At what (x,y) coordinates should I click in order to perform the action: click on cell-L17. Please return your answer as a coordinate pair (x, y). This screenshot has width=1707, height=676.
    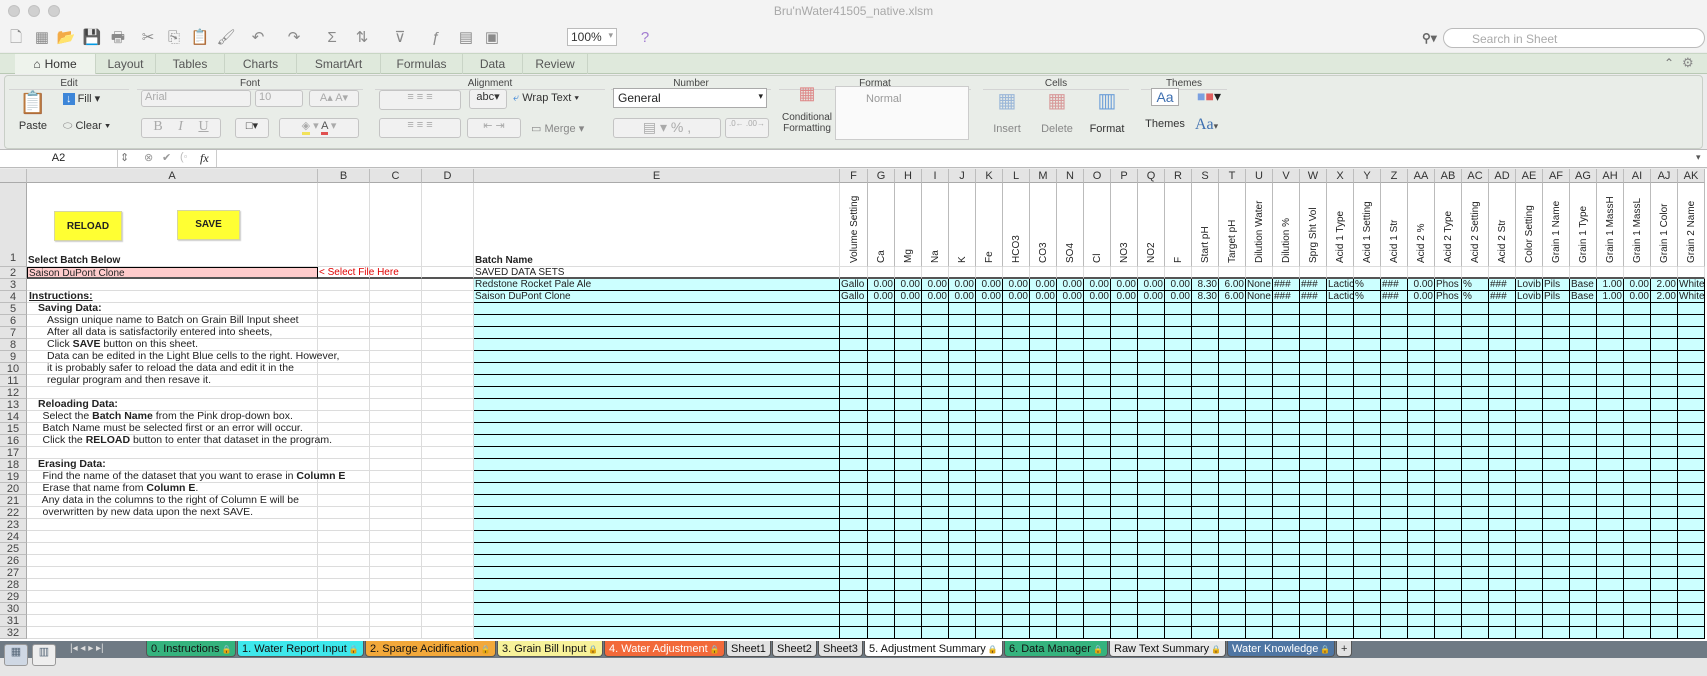
    Looking at the image, I should click on (1016, 453).